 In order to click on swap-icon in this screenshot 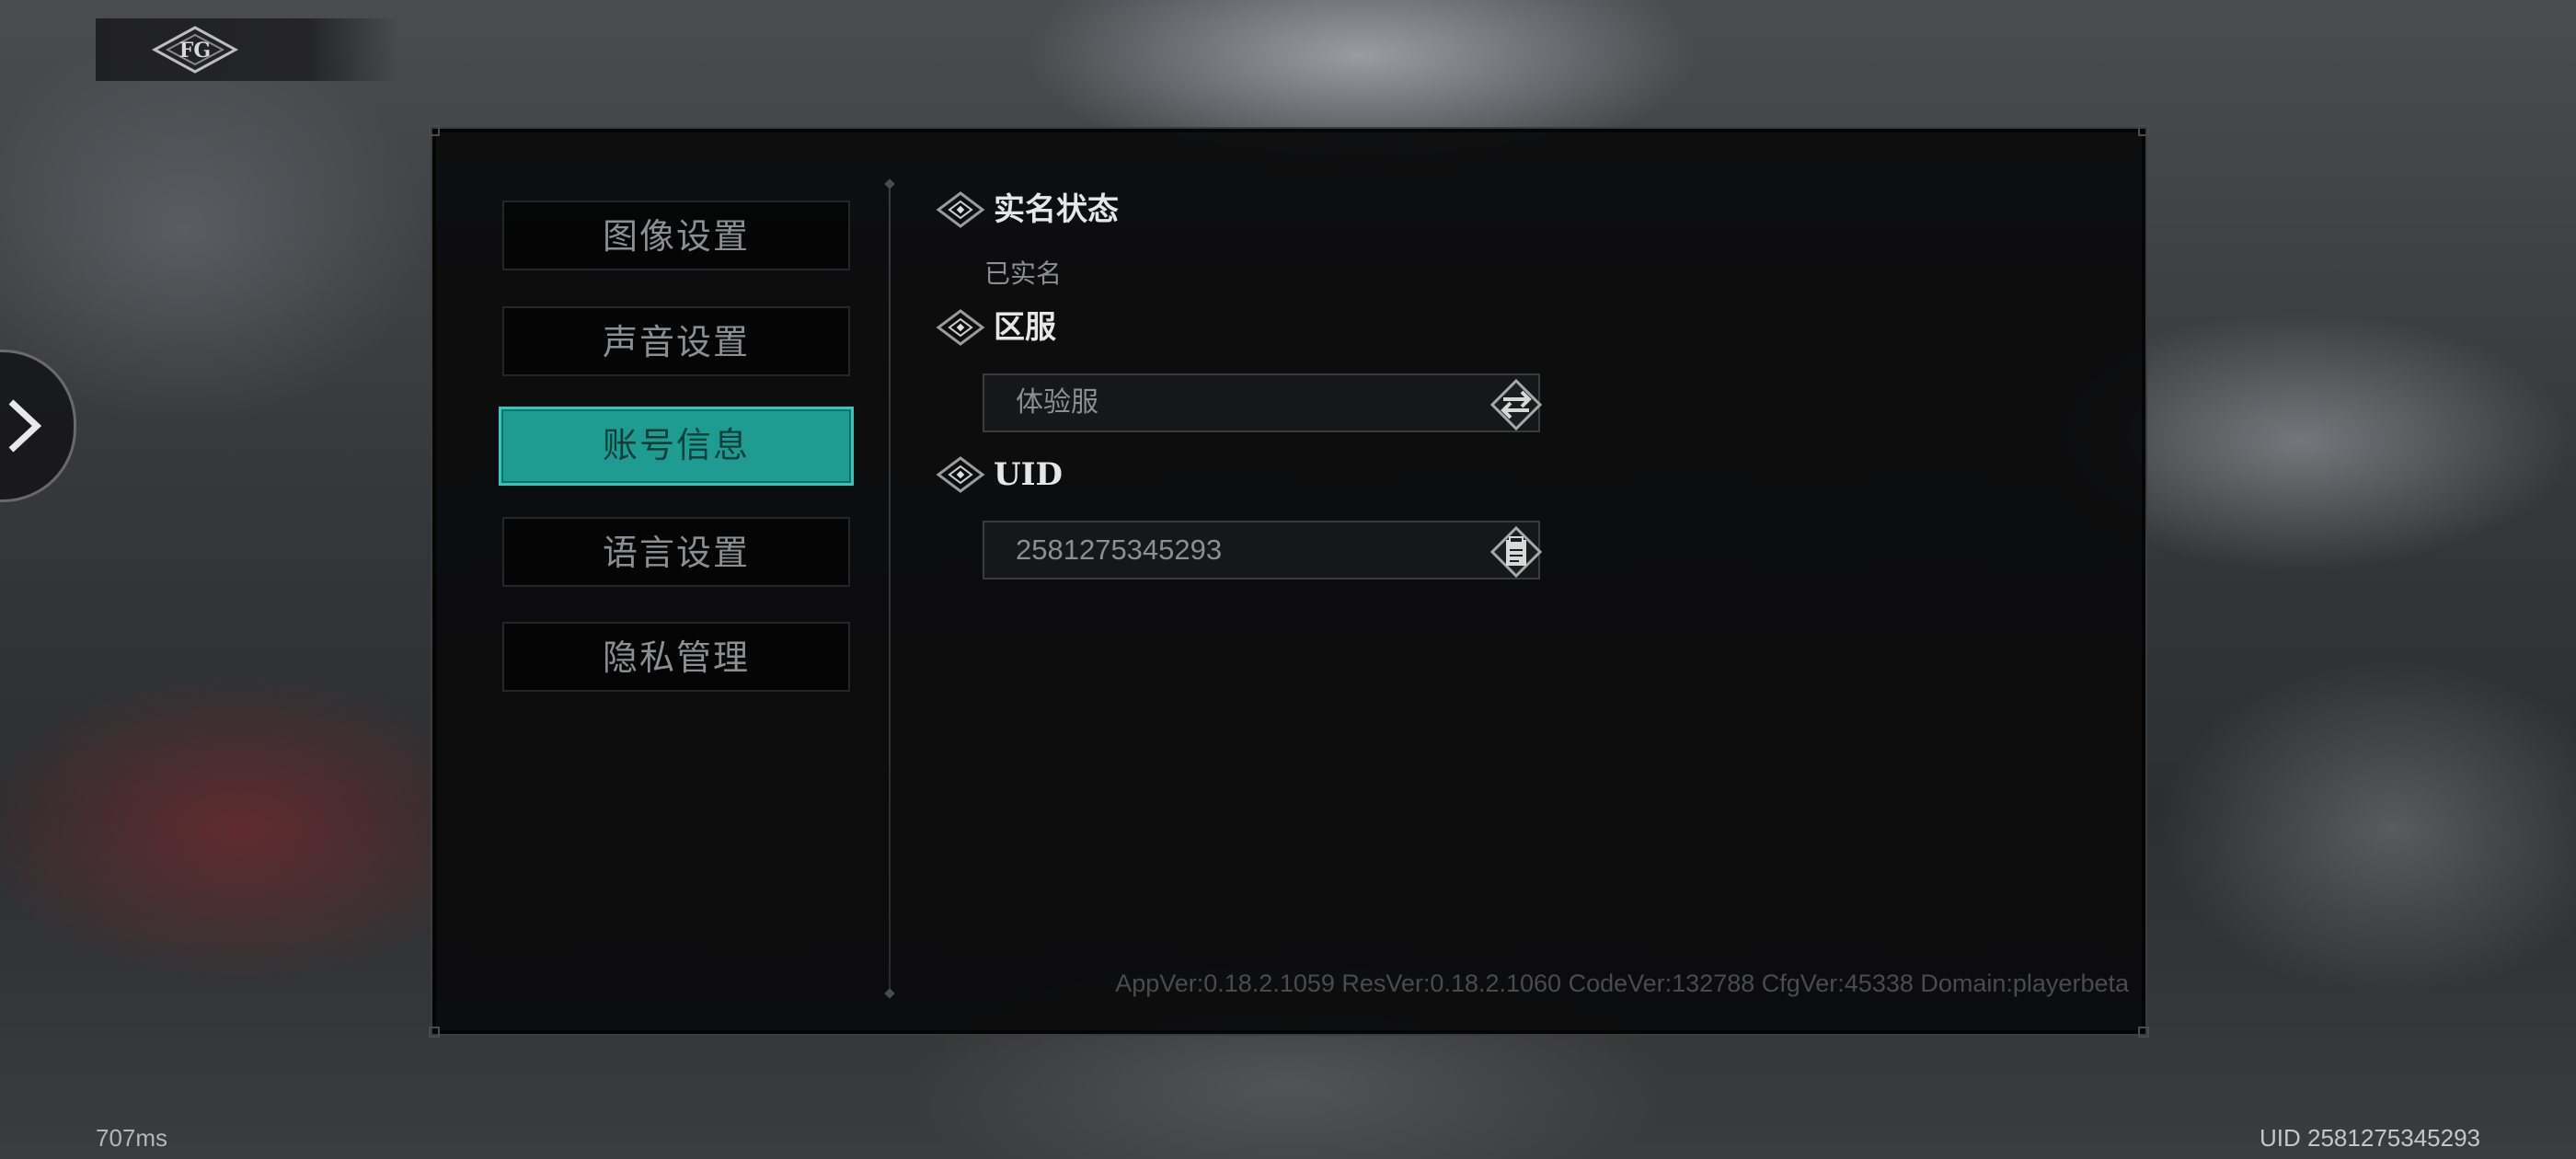, I will do `click(1516, 404)`.